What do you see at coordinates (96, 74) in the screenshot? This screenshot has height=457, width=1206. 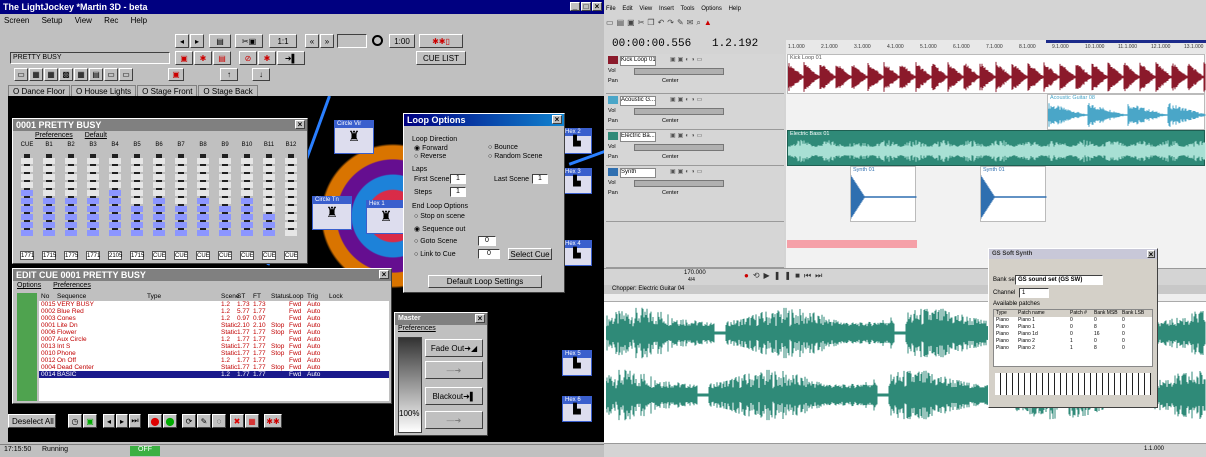 I see `tool-f: ▤` at bounding box center [96, 74].